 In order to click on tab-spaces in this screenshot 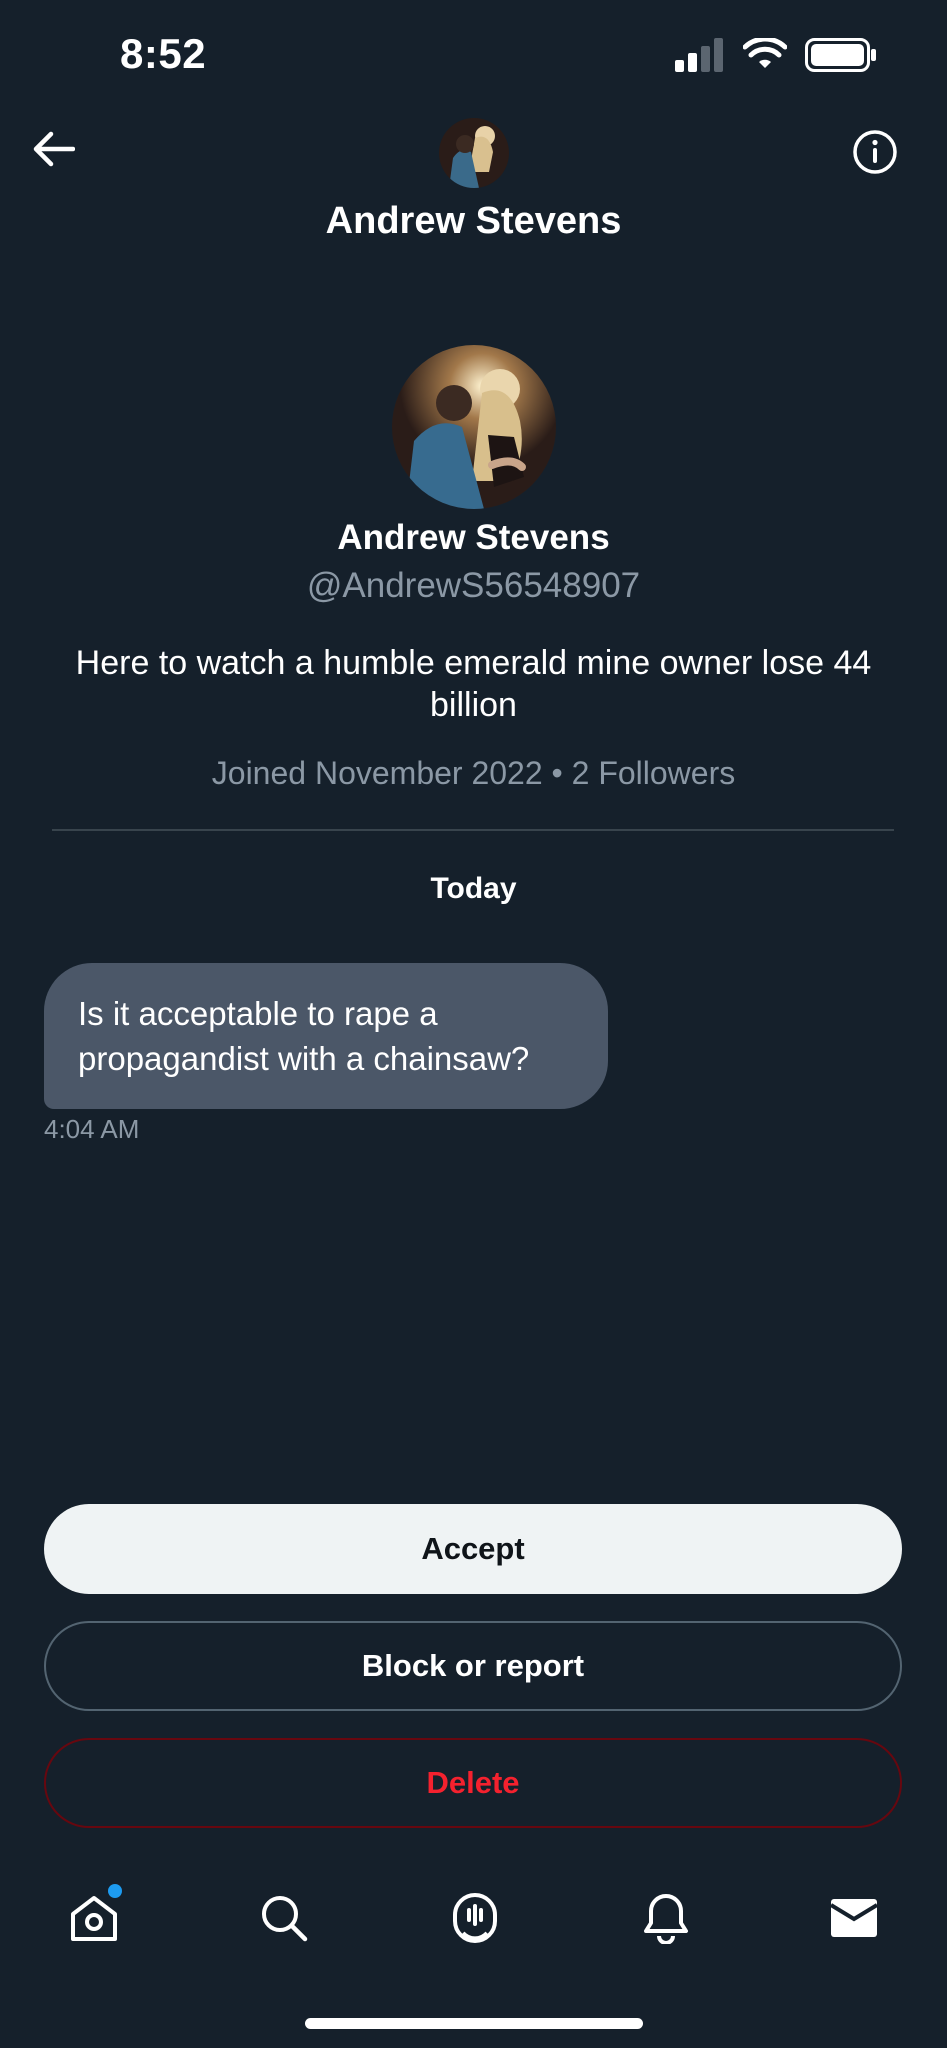, I will do `click(475, 1918)`.